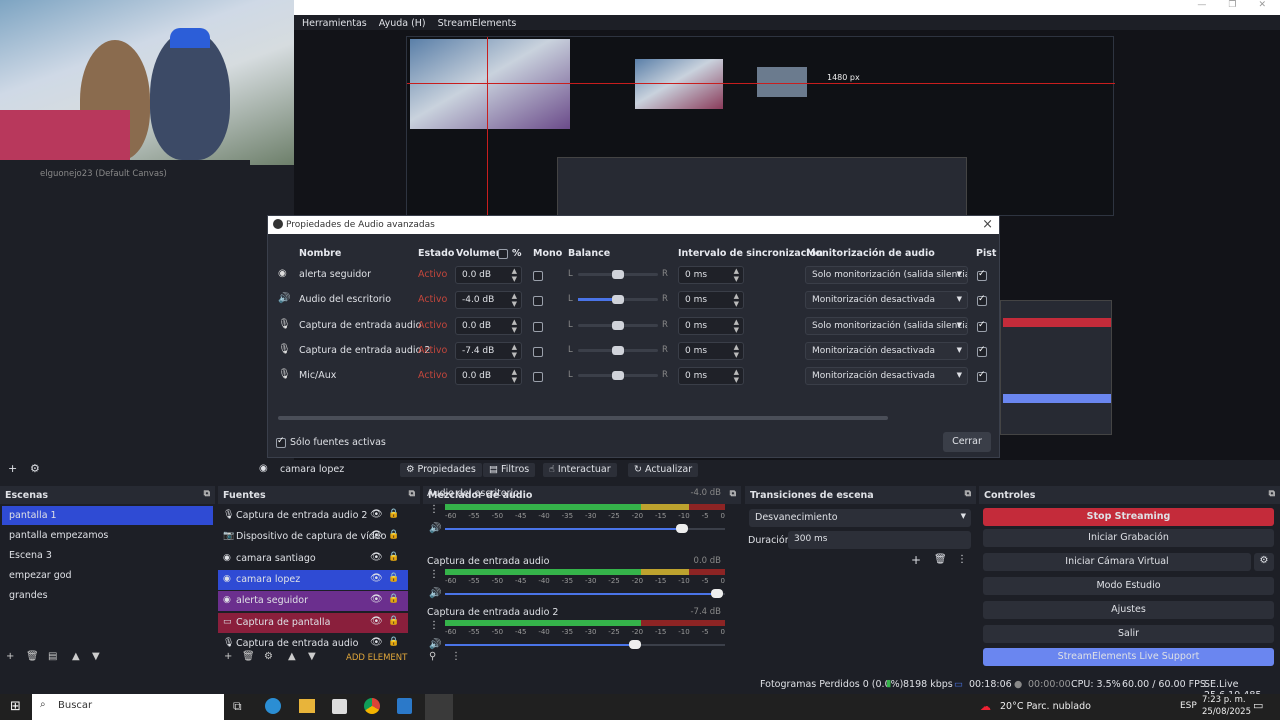 Image resolution: width=1280 pixels, height=720 pixels. What do you see at coordinates (987, 224) in the screenshot?
I see `close-icon: ×` at bounding box center [987, 224].